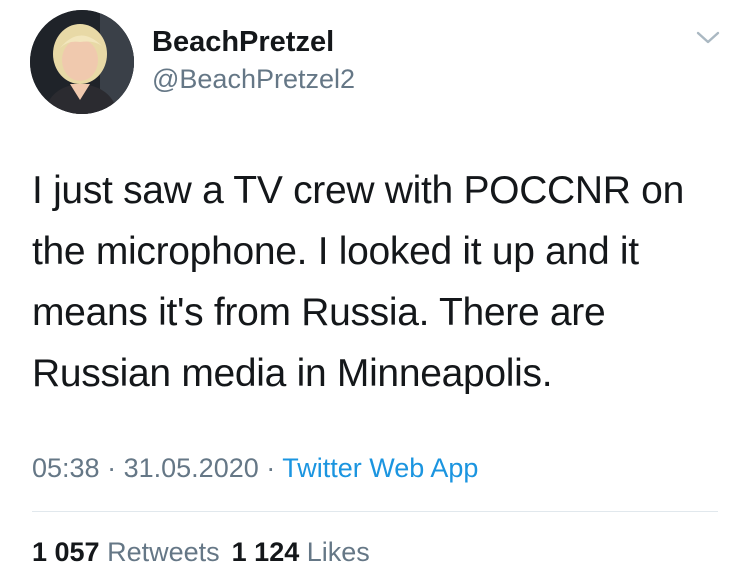 The width and height of the screenshot is (750, 587). Describe the element at coordinates (375, 511) in the screenshot. I see `divider` at that location.